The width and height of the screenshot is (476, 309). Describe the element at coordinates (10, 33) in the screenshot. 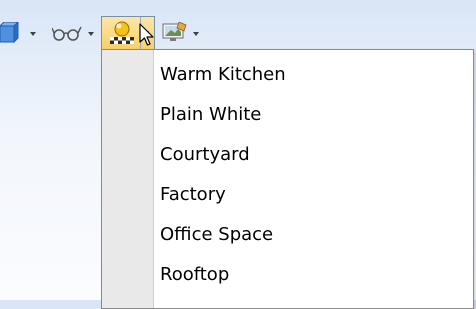

I see `view-cube-icon` at that location.